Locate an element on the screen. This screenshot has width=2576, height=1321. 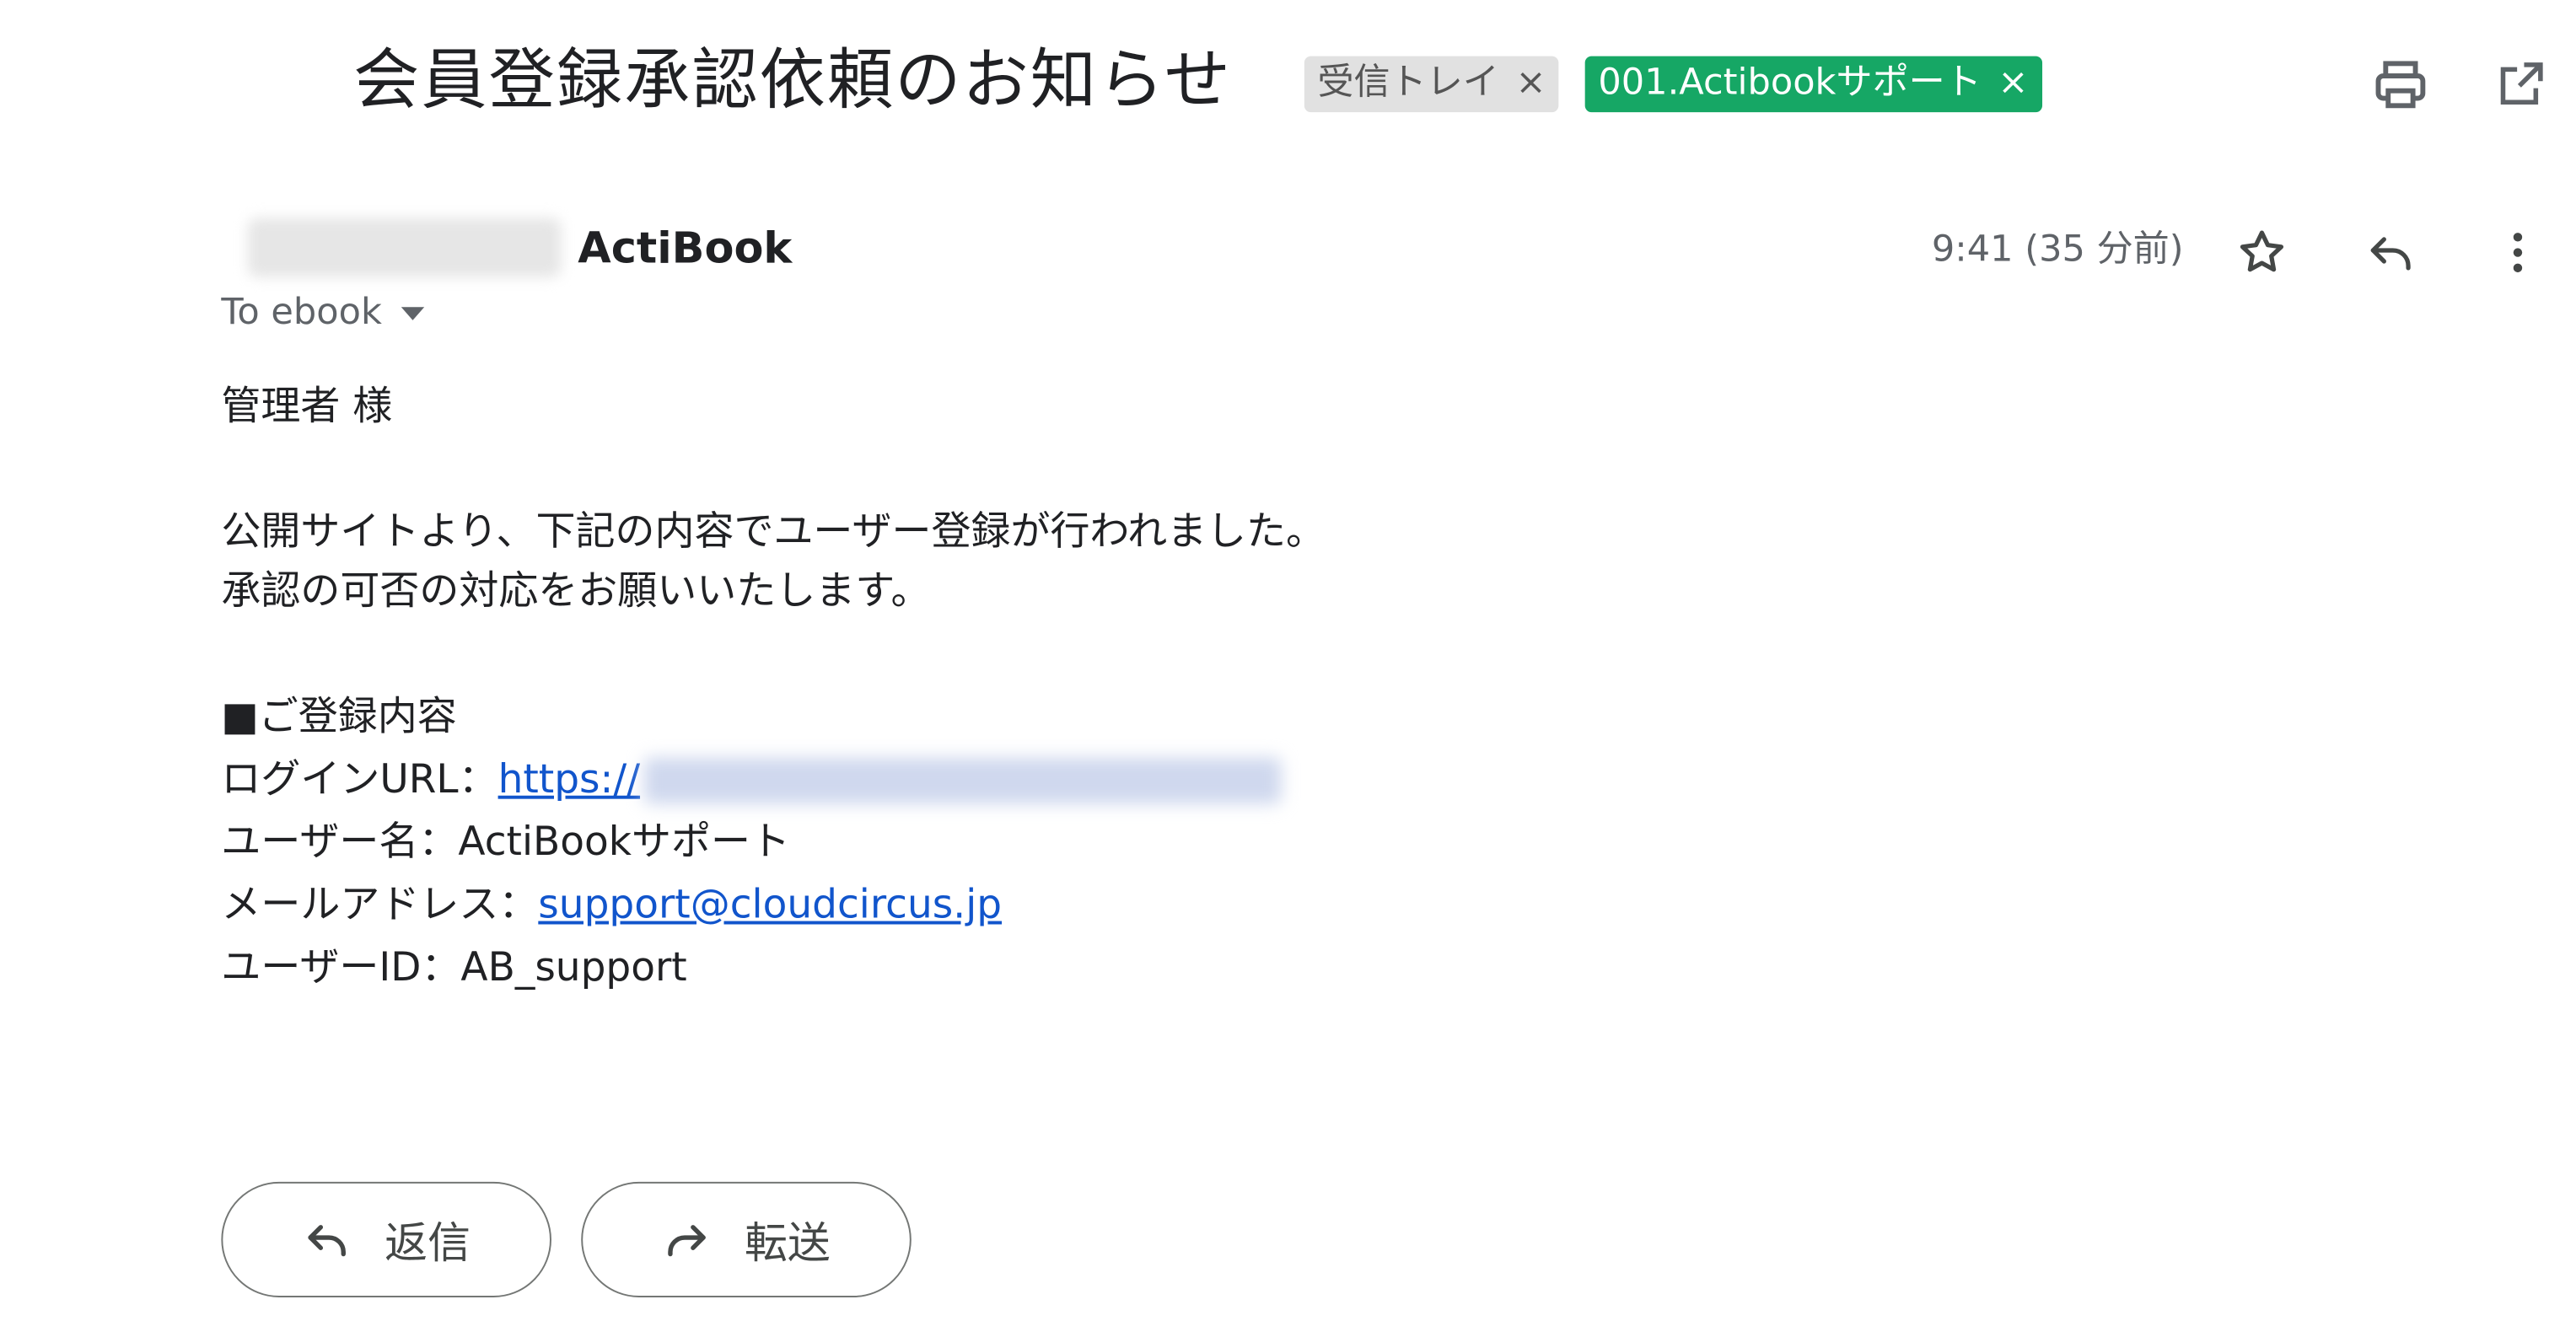
recipient-details-toggle: To ebook is located at coordinates (323, 314).